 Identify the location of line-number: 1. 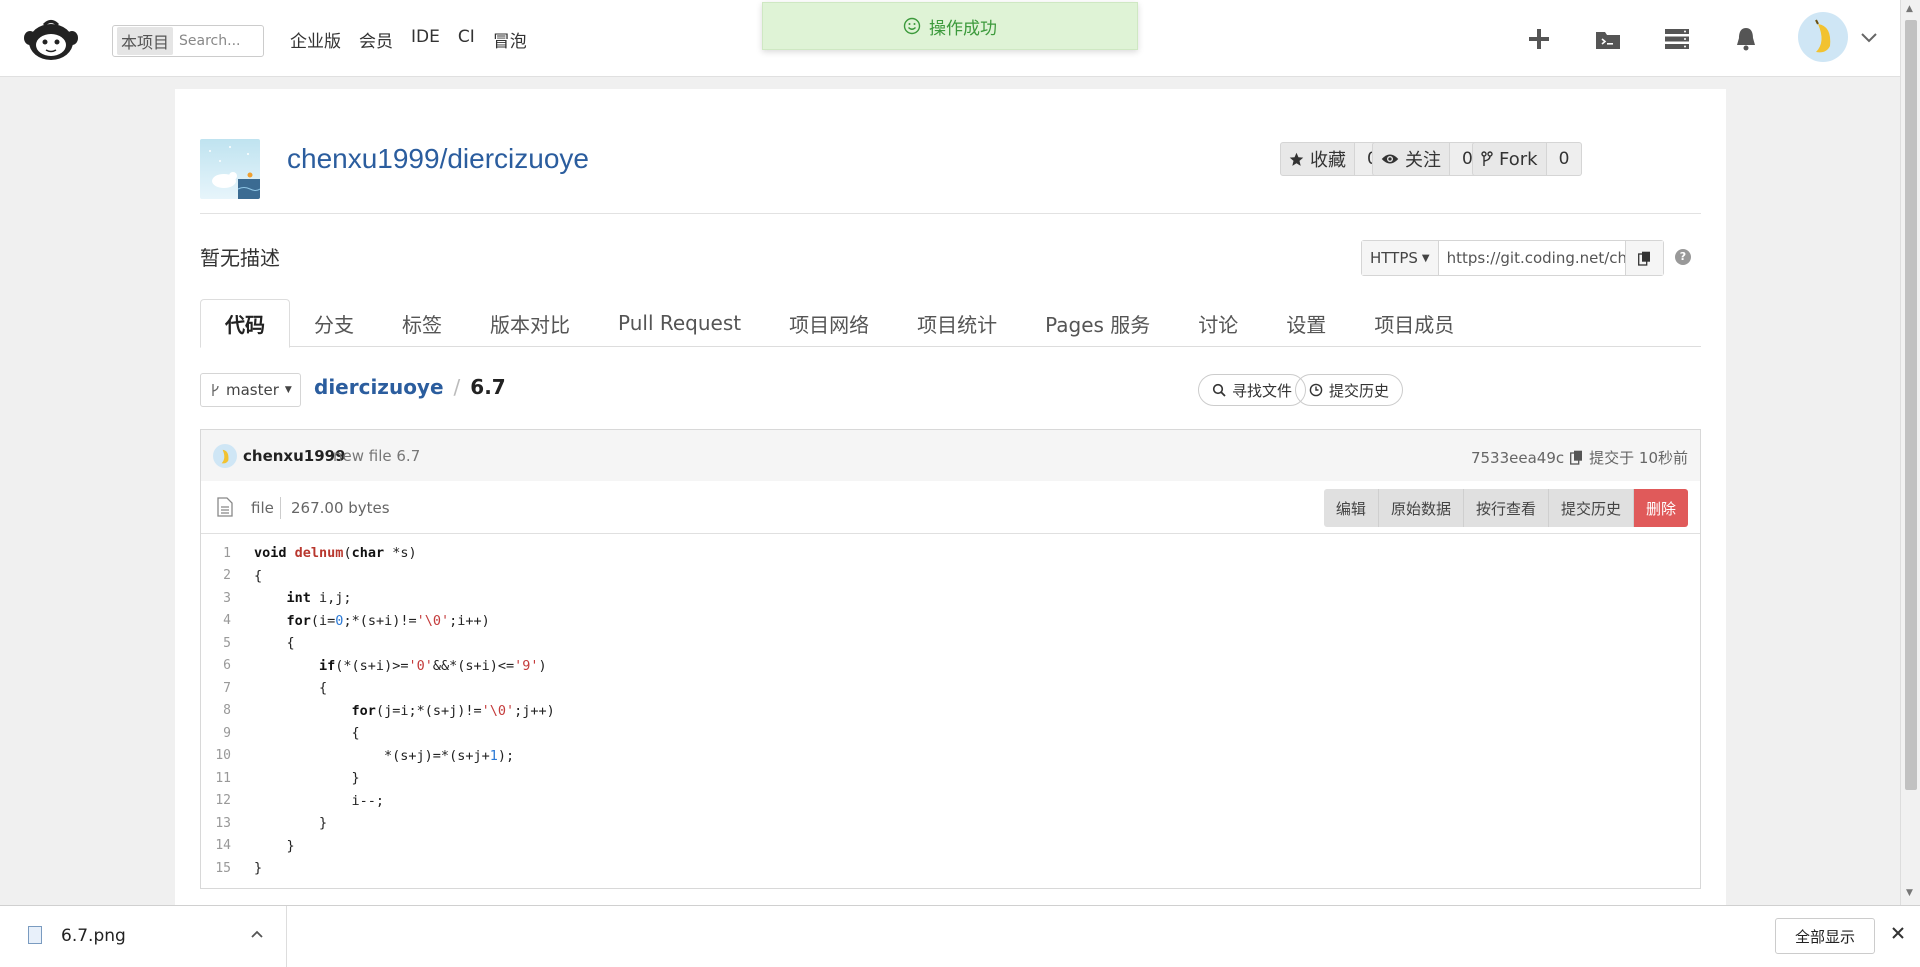
(216, 553).